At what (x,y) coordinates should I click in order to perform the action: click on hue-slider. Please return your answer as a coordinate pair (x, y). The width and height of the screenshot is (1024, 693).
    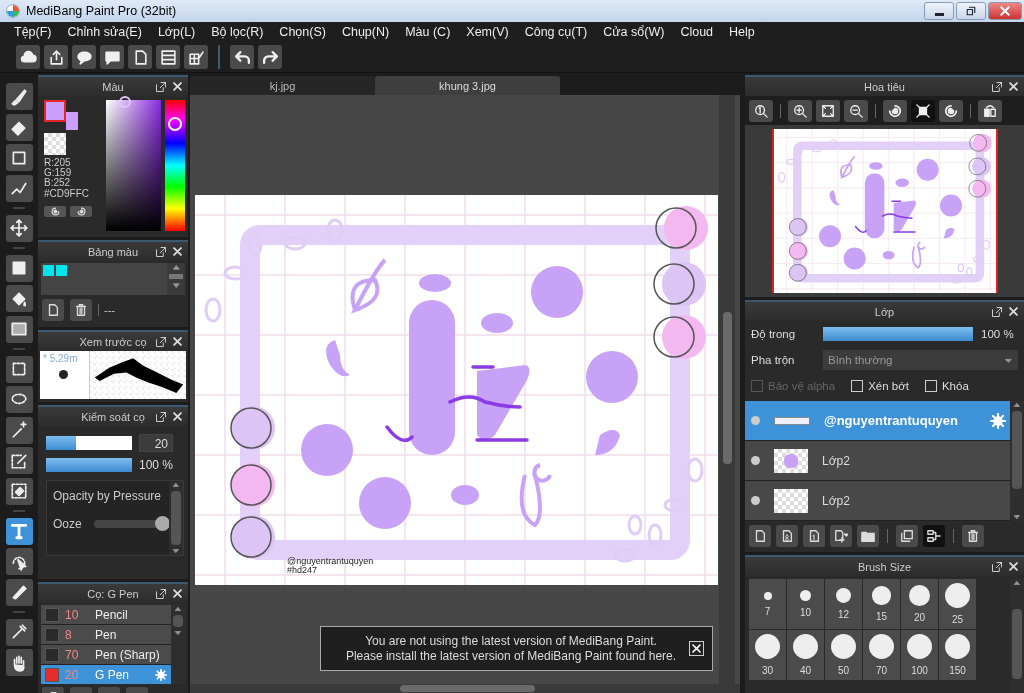
    Looking at the image, I should click on (175, 165).